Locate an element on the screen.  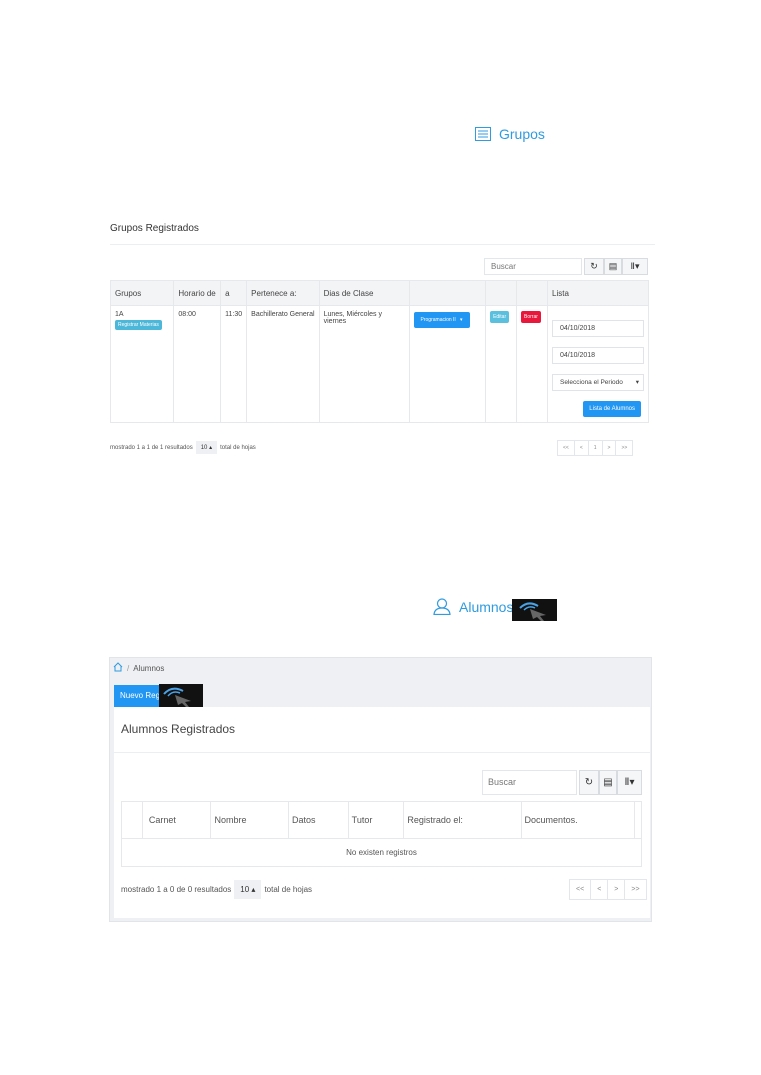
user-icon is located at coordinates (442, 606).